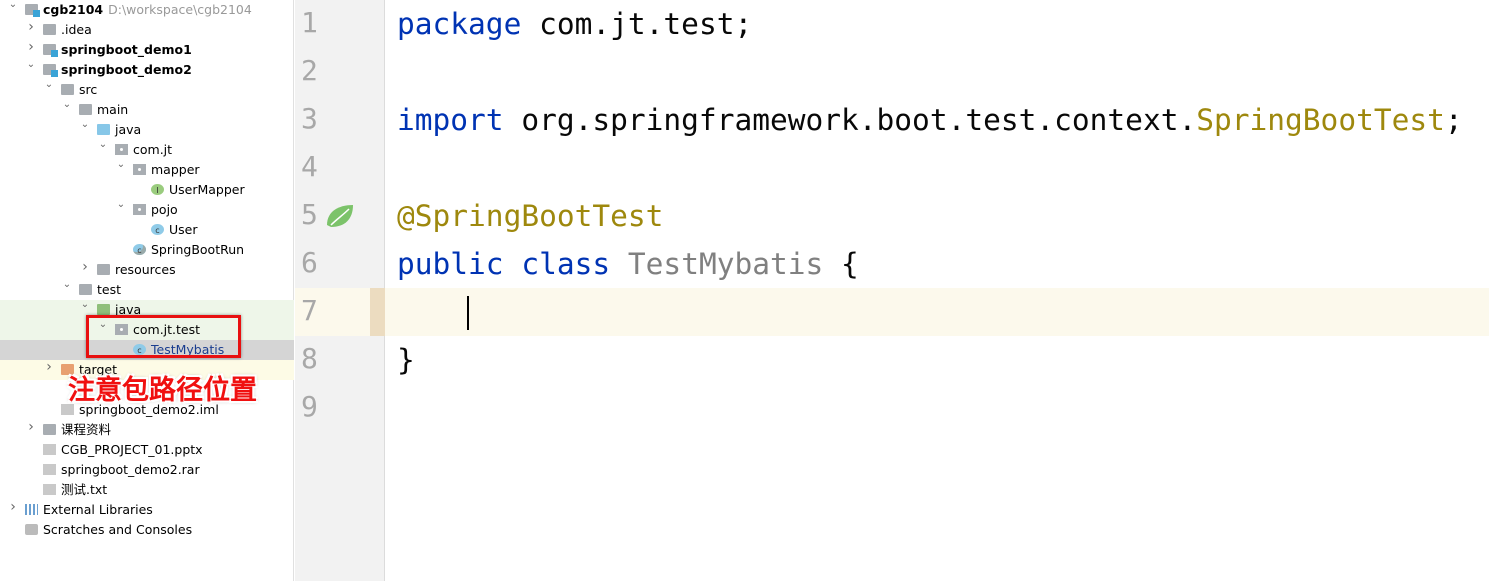  What do you see at coordinates (31, 529) in the screenshot?
I see `scratches-icon` at bounding box center [31, 529].